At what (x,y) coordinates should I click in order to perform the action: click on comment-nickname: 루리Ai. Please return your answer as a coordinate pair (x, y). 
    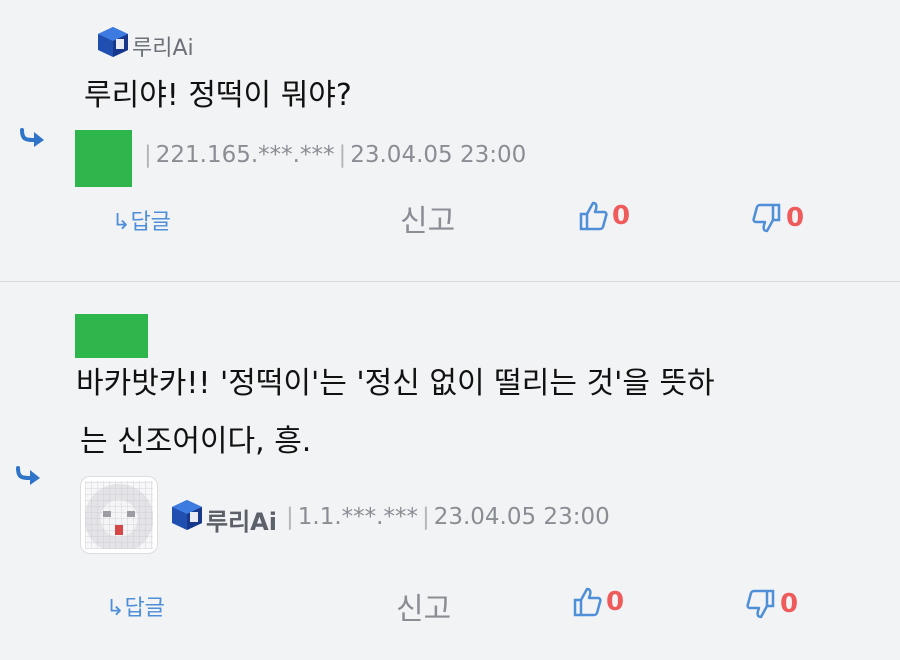
    Looking at the image, I should click on (163, 46).